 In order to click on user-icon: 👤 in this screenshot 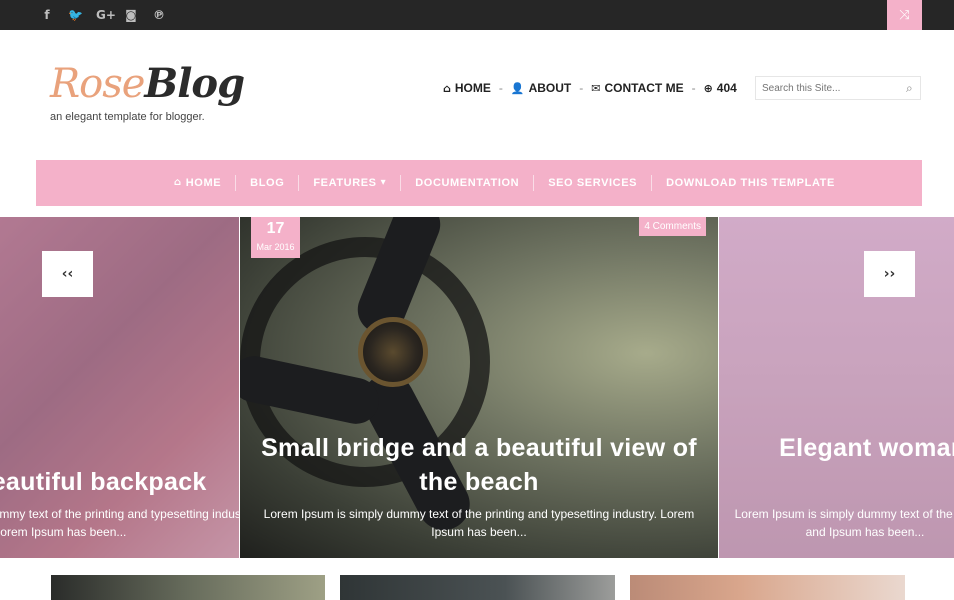, I will do `click(517, 88)`.